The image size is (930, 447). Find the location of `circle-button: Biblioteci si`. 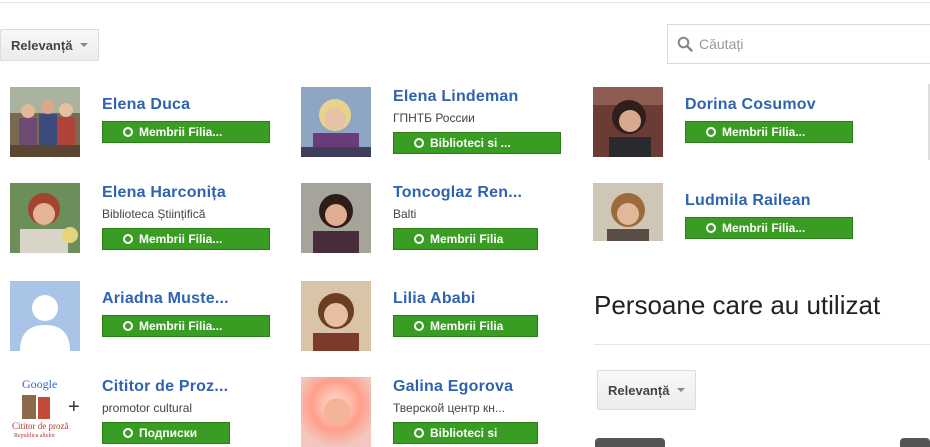

circle-button: Biblioteci si is located at coordinates (465, 433).